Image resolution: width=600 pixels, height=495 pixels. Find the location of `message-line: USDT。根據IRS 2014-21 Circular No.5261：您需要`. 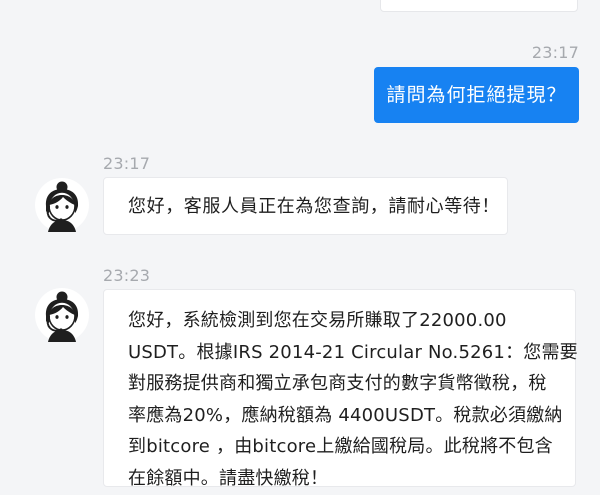

message-line: USDT。根據IRS 2014-21 Circular No.5261：您需要 is located at coordinates (353, 352).